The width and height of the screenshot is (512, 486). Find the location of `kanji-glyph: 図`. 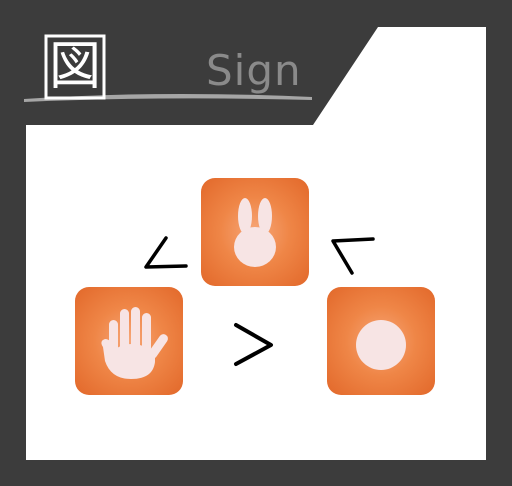

kanji-glyph: 図 is located at coordinates (74, 67).